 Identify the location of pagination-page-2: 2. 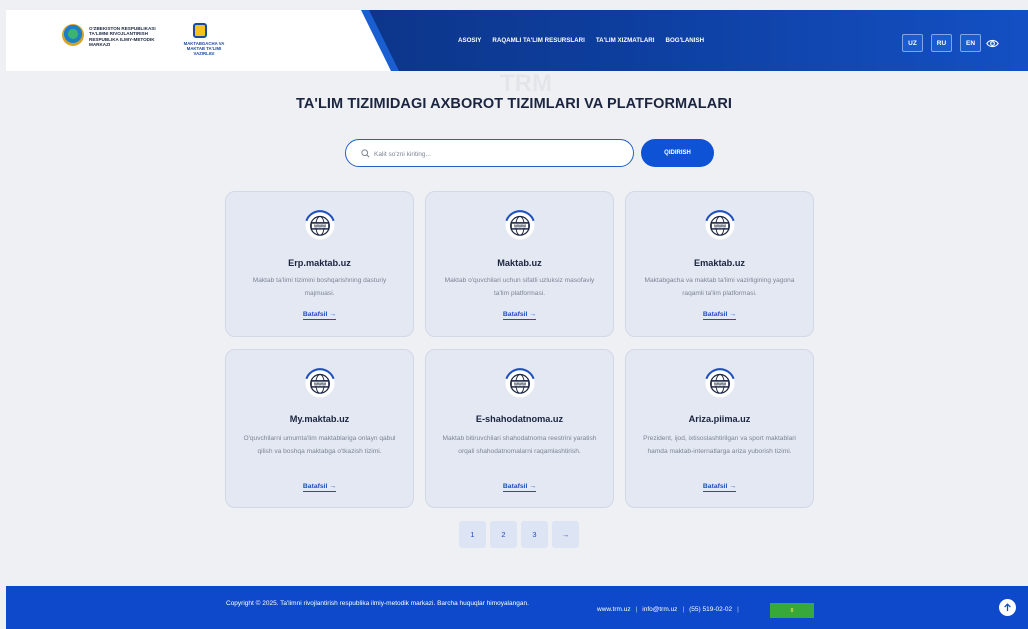
(503, 534).